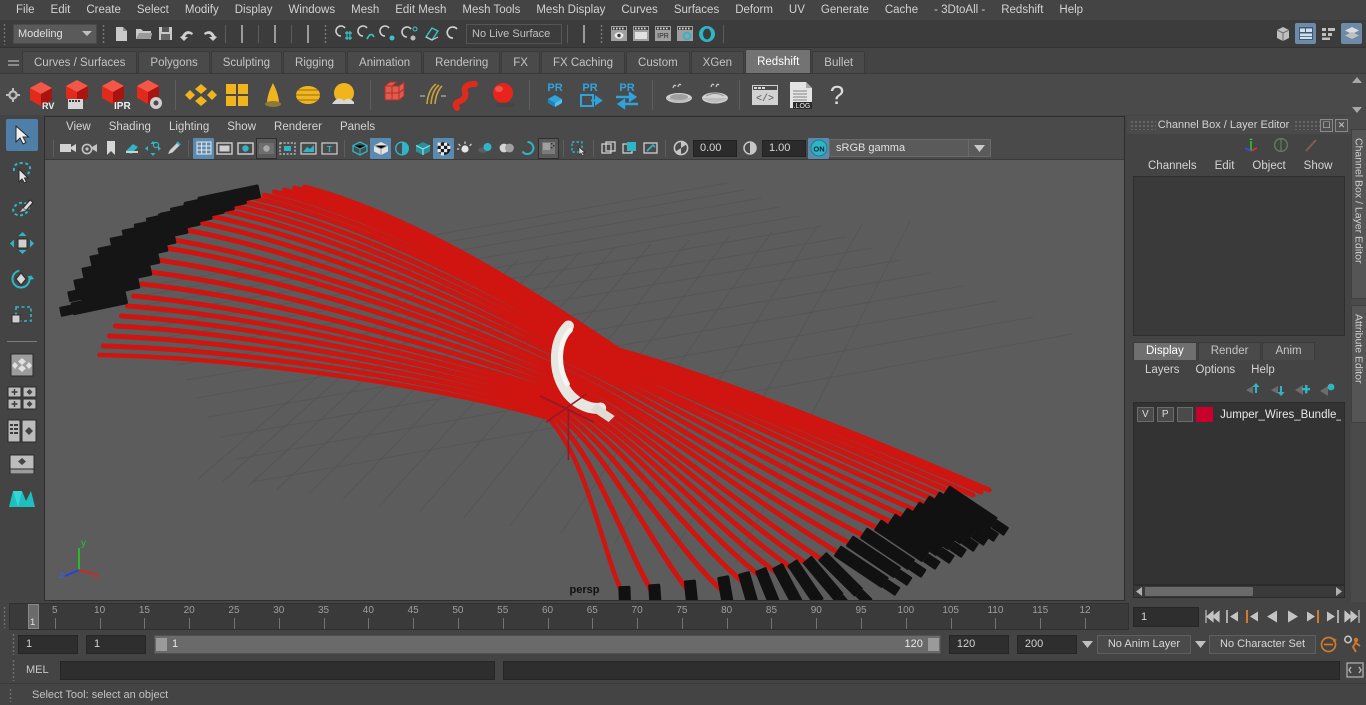  Describe the element at coordinates (121, 34) in the screenshot. I see `new-scene-icon` at that location.